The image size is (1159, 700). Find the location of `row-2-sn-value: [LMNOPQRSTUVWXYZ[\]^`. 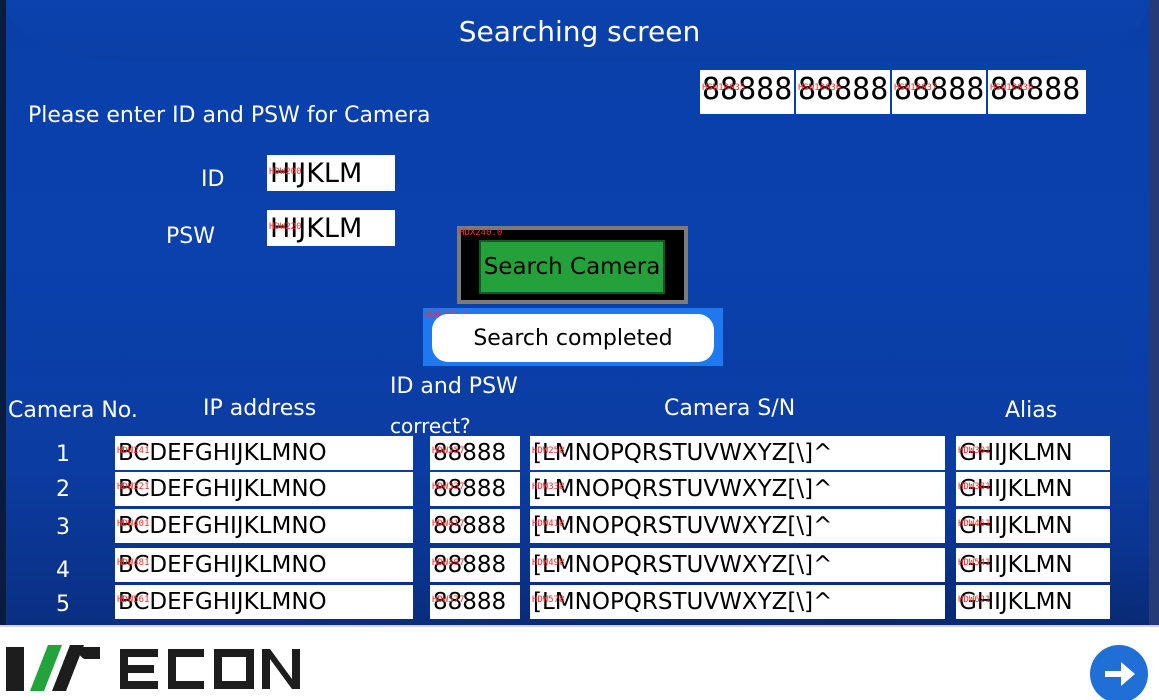

row-2-sn-value: [LMNOPQRSTUVWXYZ[\]^ is located at coordinates (683, 489).